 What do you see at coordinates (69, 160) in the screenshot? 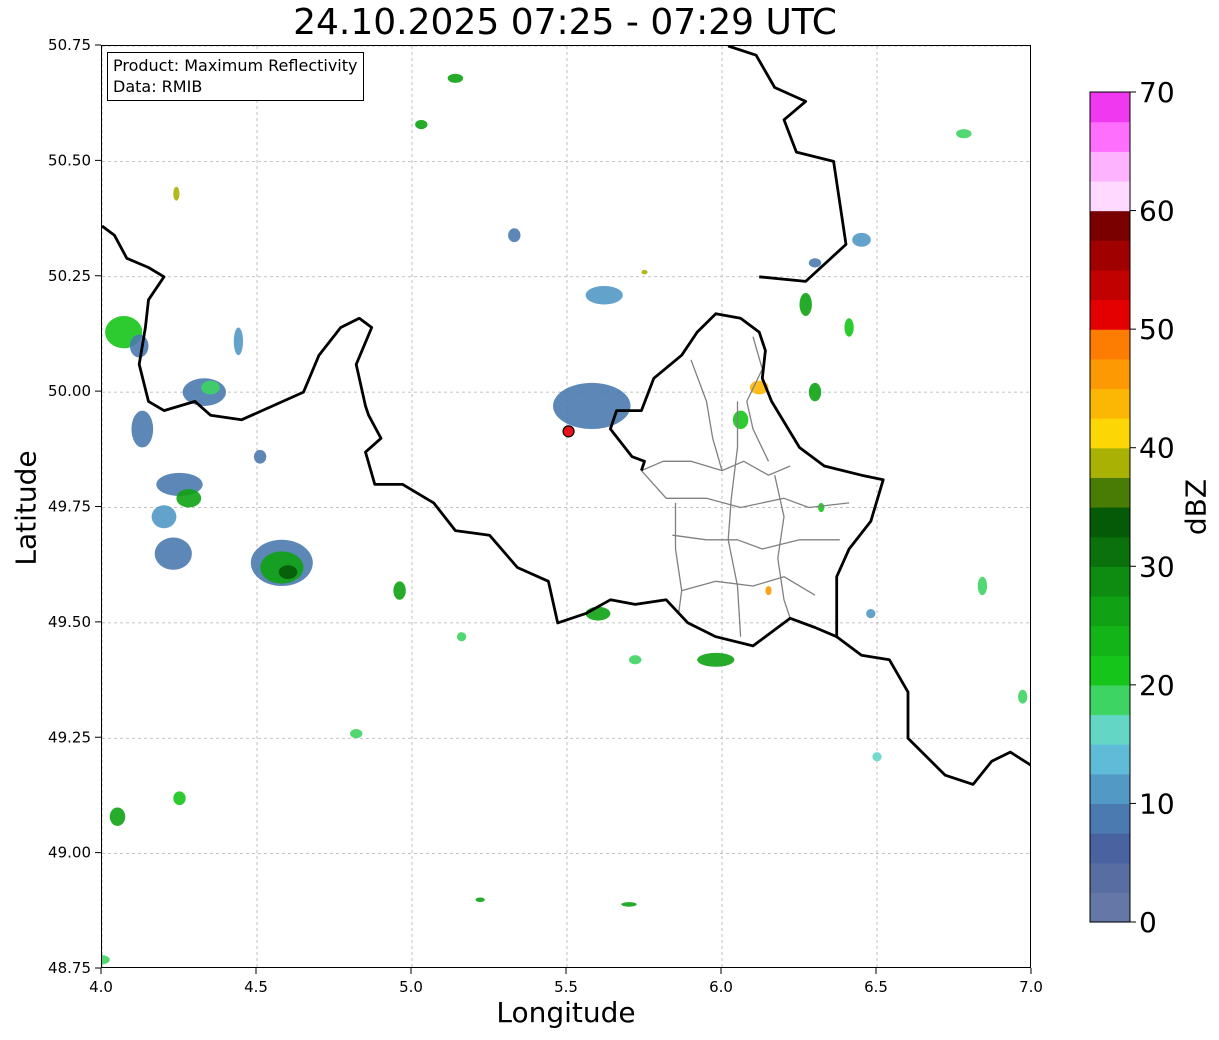
I see `y-tick-label: 50.50` at bounding box center [69, 160].